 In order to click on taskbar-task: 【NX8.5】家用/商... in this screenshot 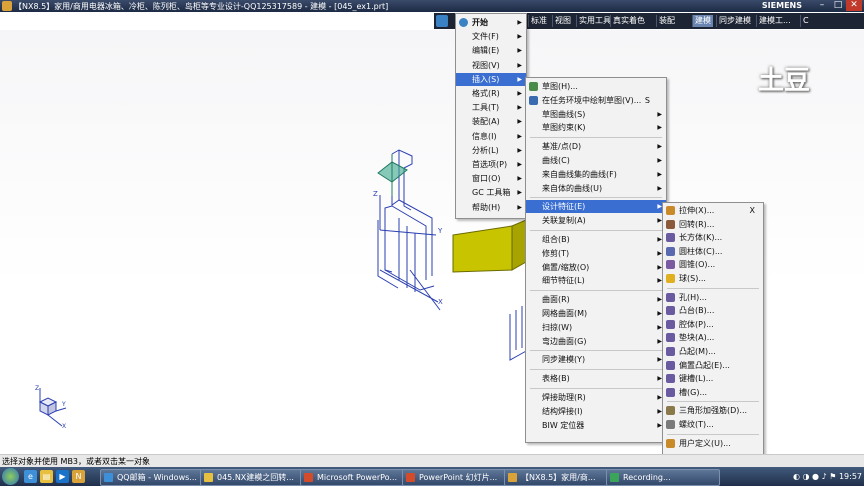, I will do `click(561, 477)`.